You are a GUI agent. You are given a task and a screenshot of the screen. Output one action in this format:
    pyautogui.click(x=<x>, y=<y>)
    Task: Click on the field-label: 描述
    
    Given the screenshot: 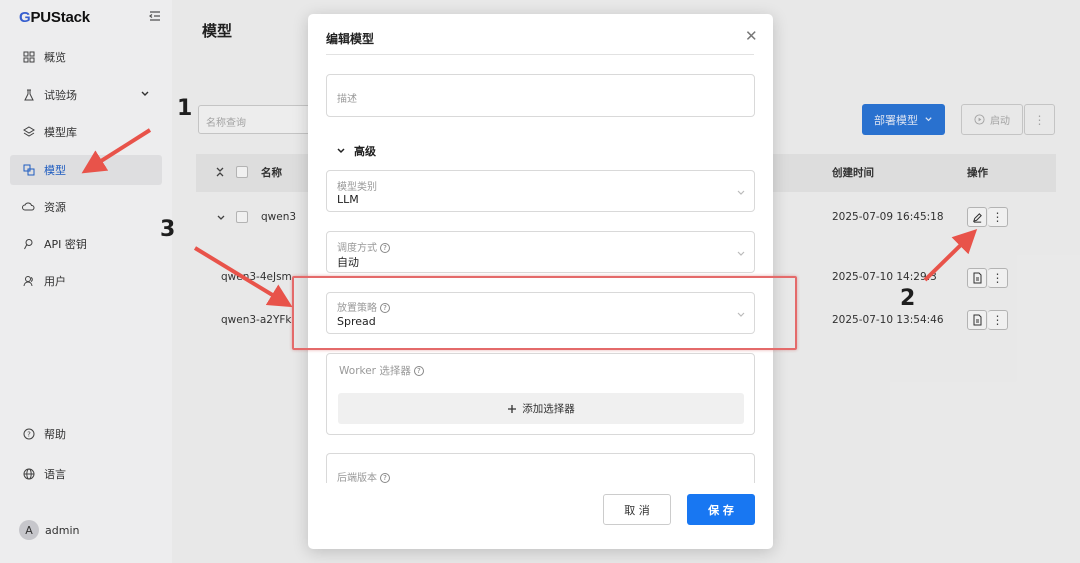 What is the action you would take?
    pyautogui.click(x=347, y=99)
    